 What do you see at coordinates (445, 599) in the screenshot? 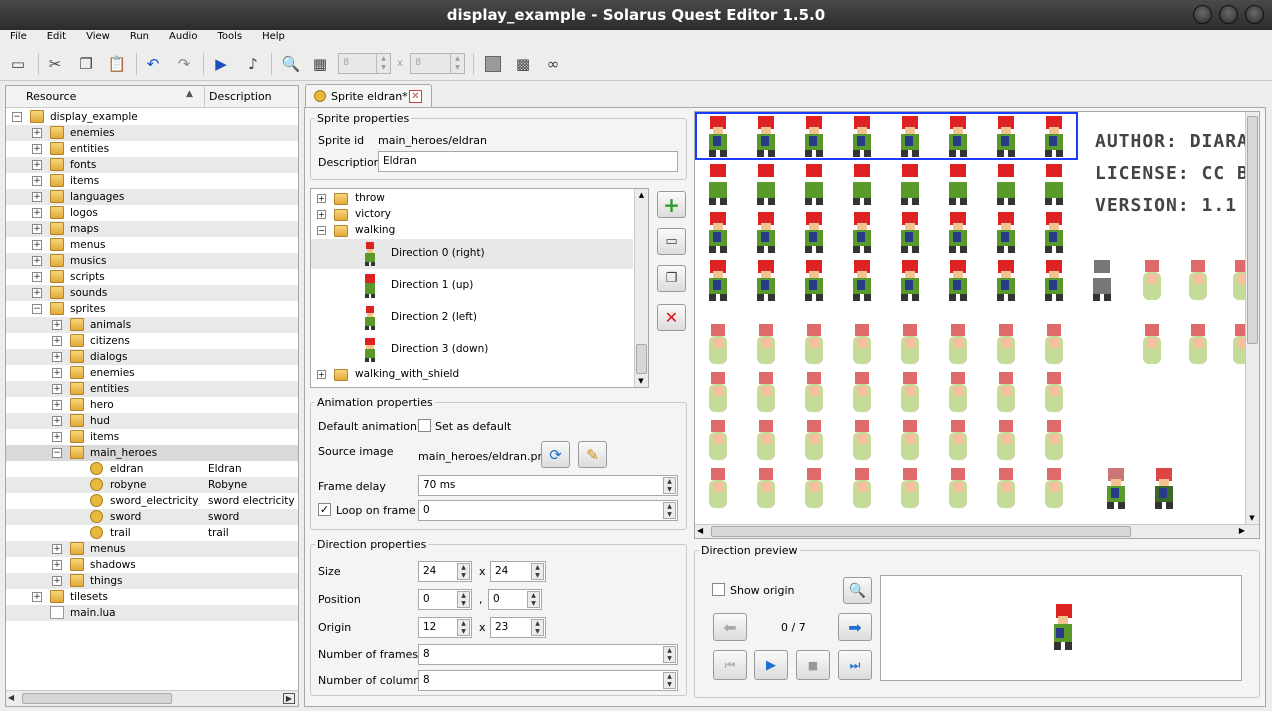
I see `position-x-spinbox: 0 ▲ ▼` at bounding box center [445, 599].